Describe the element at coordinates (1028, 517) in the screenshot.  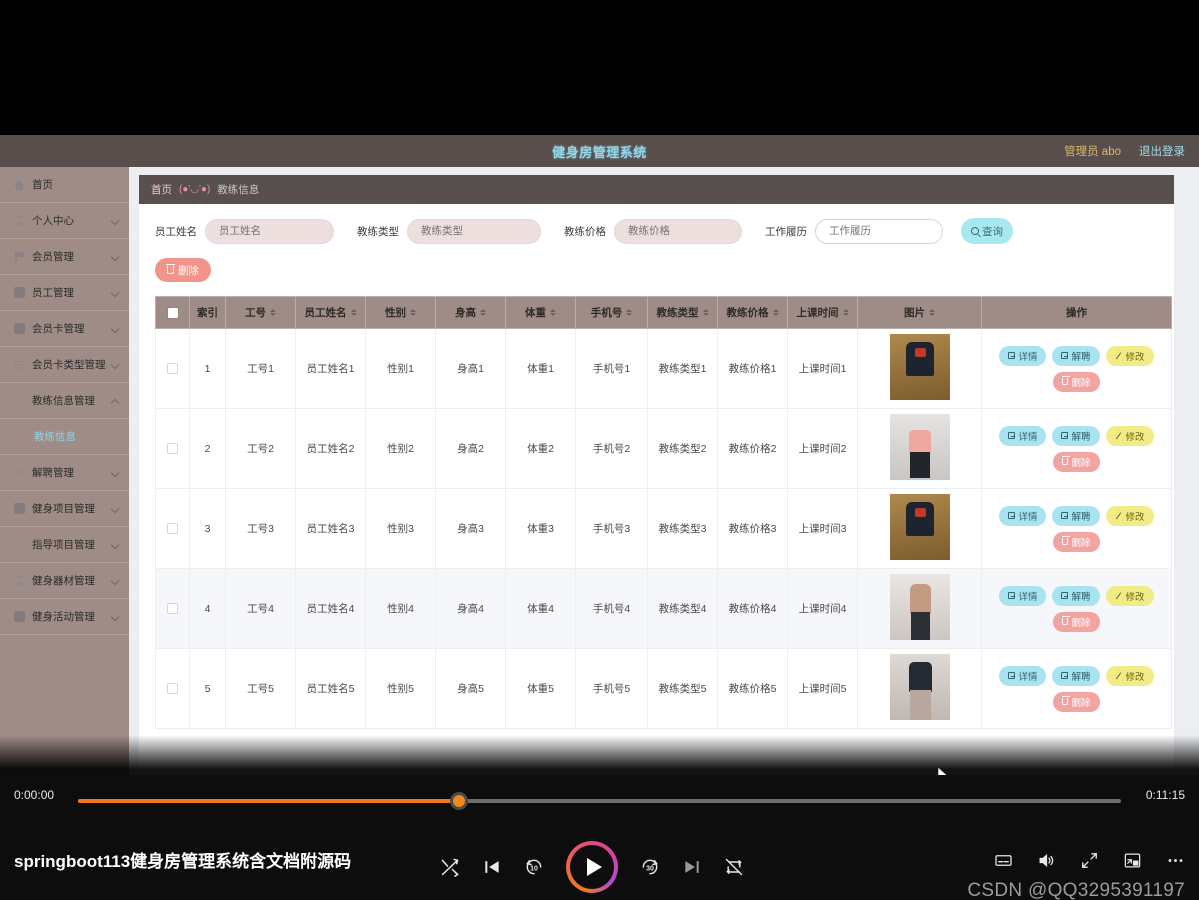
I see `detail-button-label: 详情` at that location.